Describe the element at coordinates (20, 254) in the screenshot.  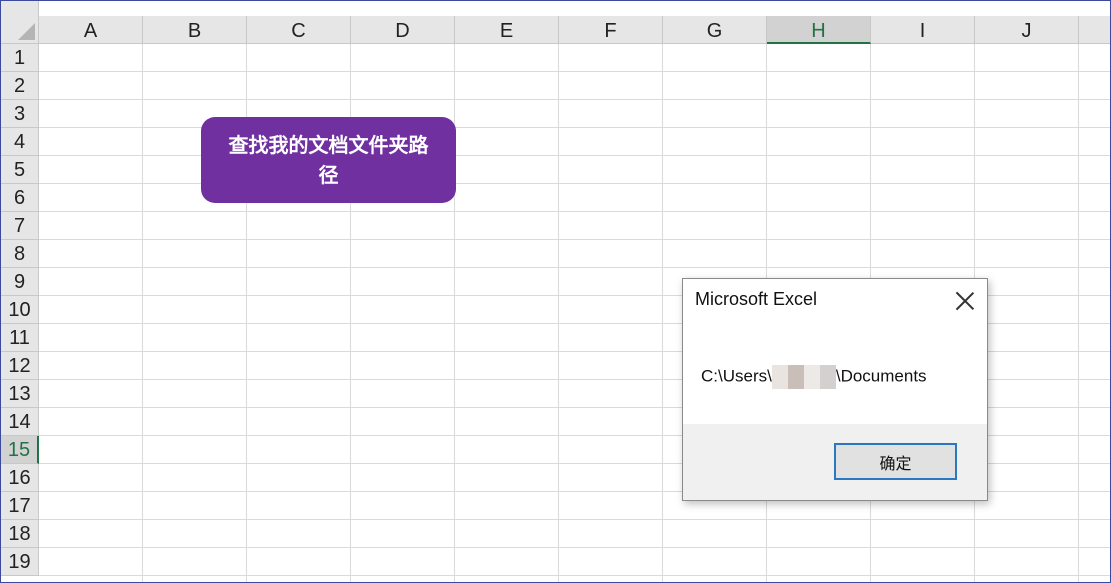
I see `row-header-8: 8` at that location.